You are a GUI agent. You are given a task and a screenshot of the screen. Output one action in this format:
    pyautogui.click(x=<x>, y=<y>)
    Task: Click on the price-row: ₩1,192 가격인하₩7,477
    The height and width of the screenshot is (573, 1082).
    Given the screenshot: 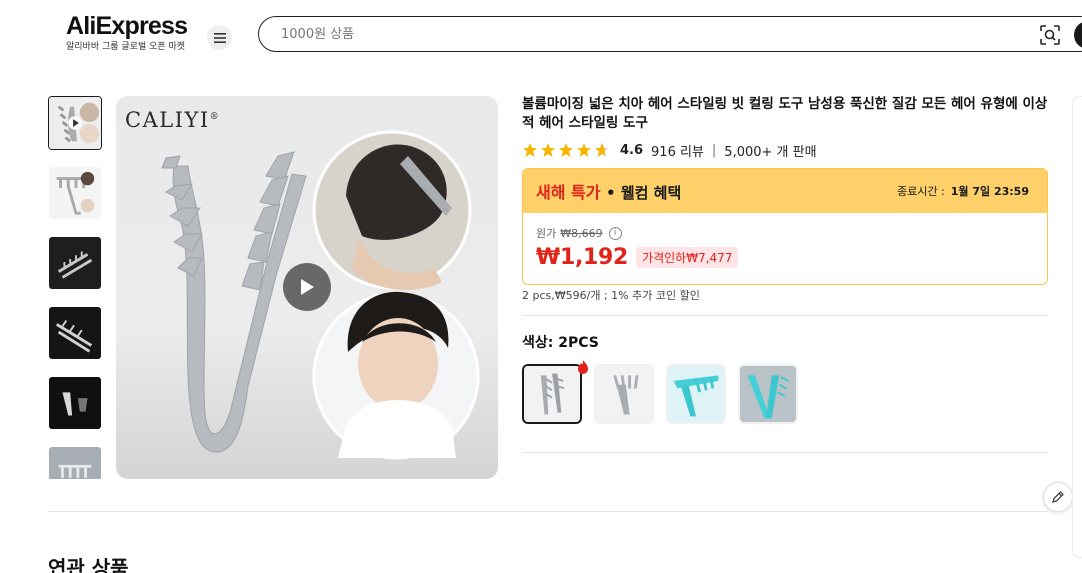 What is the action you would take?
    pyautogui.click(x=785, y=257)
    